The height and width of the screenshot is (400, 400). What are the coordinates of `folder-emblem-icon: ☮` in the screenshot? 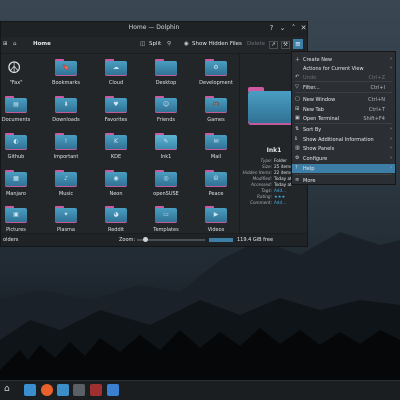 It's located at (216, 178).